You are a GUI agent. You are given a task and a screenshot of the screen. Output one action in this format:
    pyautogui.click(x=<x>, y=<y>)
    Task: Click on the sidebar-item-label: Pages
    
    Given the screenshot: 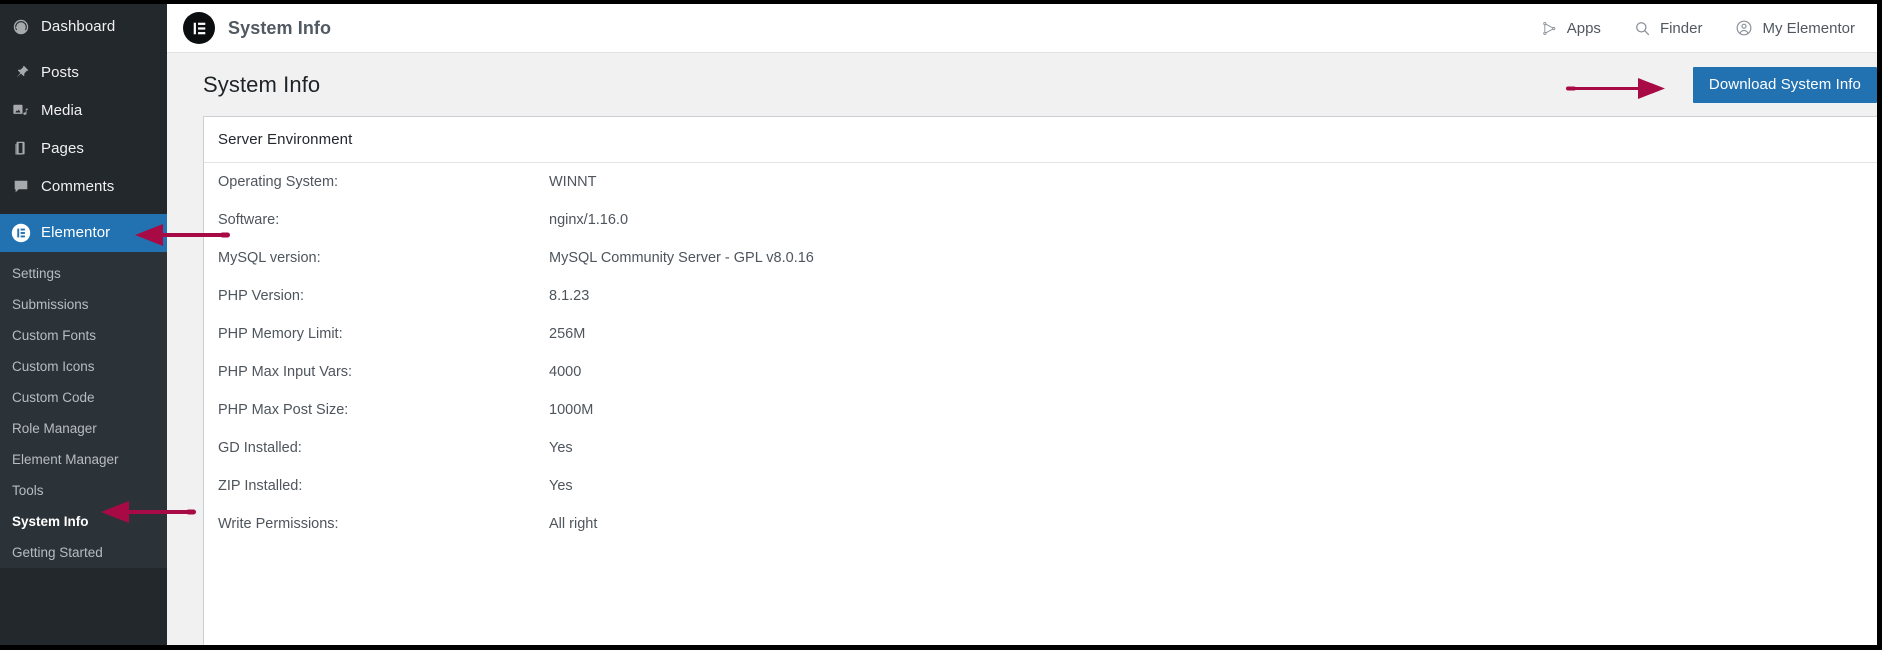 What is the action you would take?
    pyautogui.click(x=63, y=148)
    